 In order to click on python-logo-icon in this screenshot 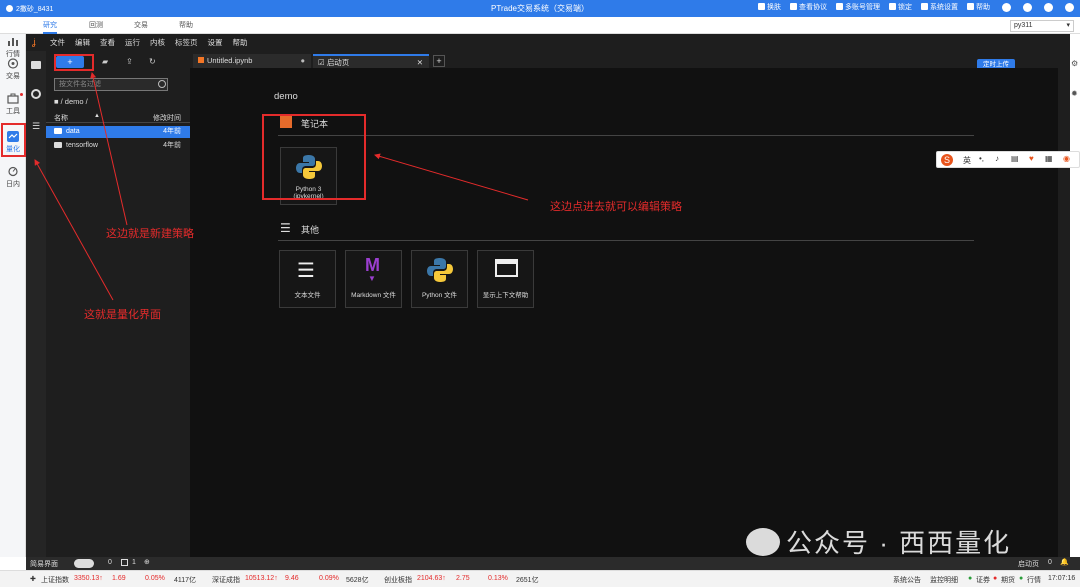, I will do `click(440, 270)`.